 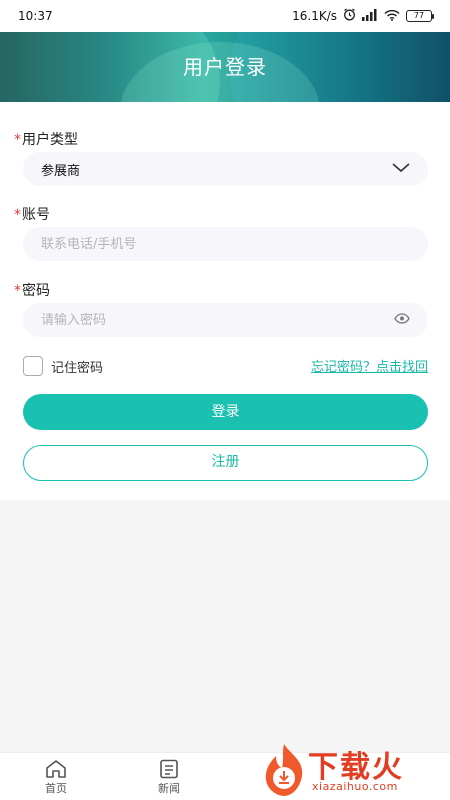 What do you see at coordinates (225, 169) in the screenshot?
I see `user-type-select: 参展商` at bounding box center [225, 169].